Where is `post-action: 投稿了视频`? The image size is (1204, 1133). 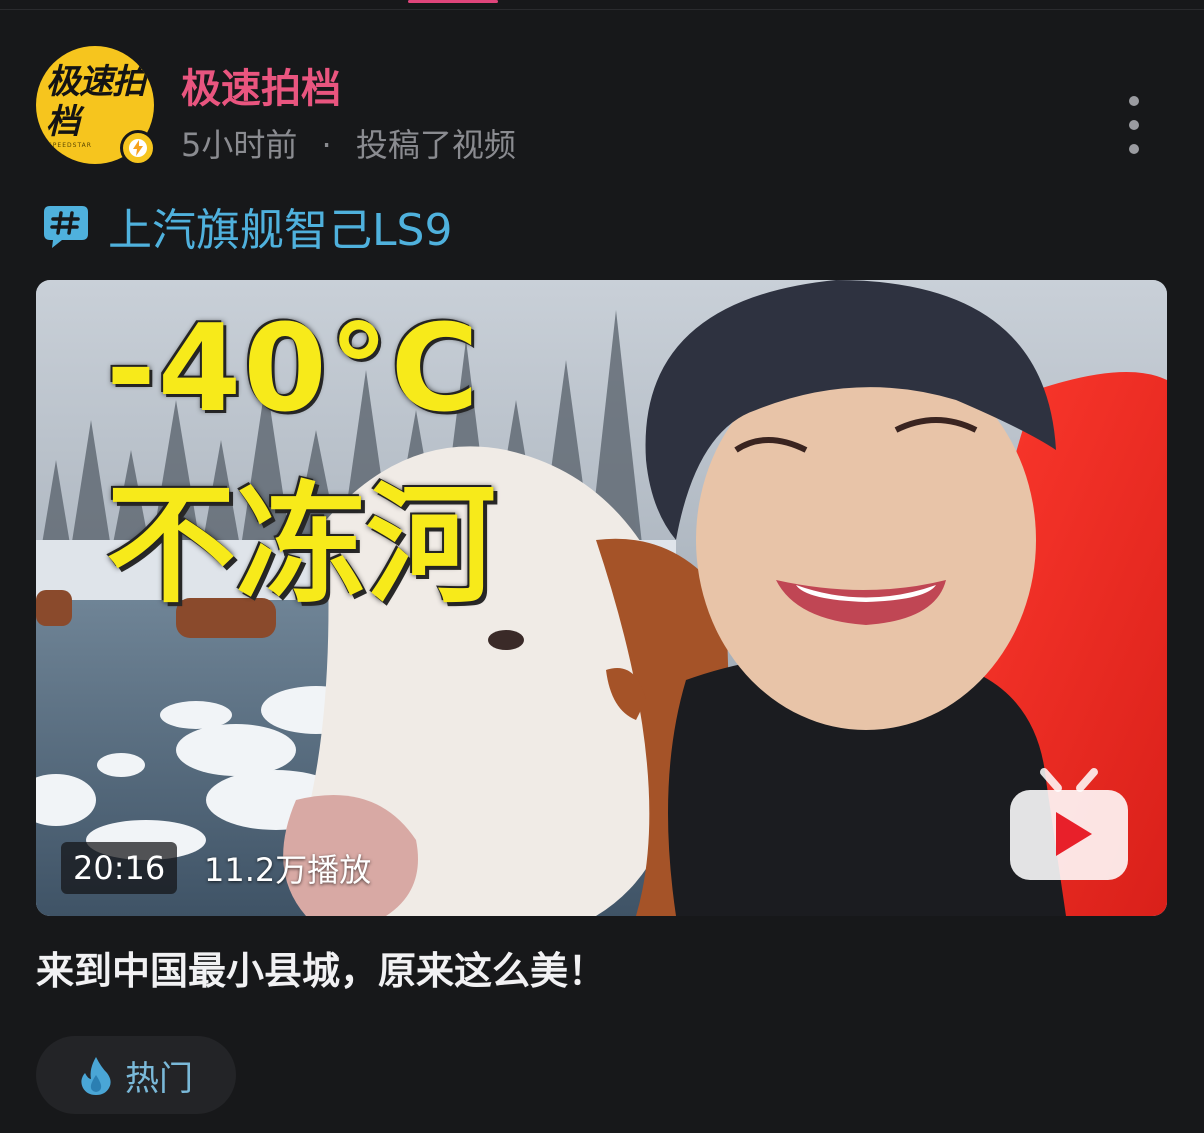
post-action: 投稿了视频 is located at coordinates (435, 145).